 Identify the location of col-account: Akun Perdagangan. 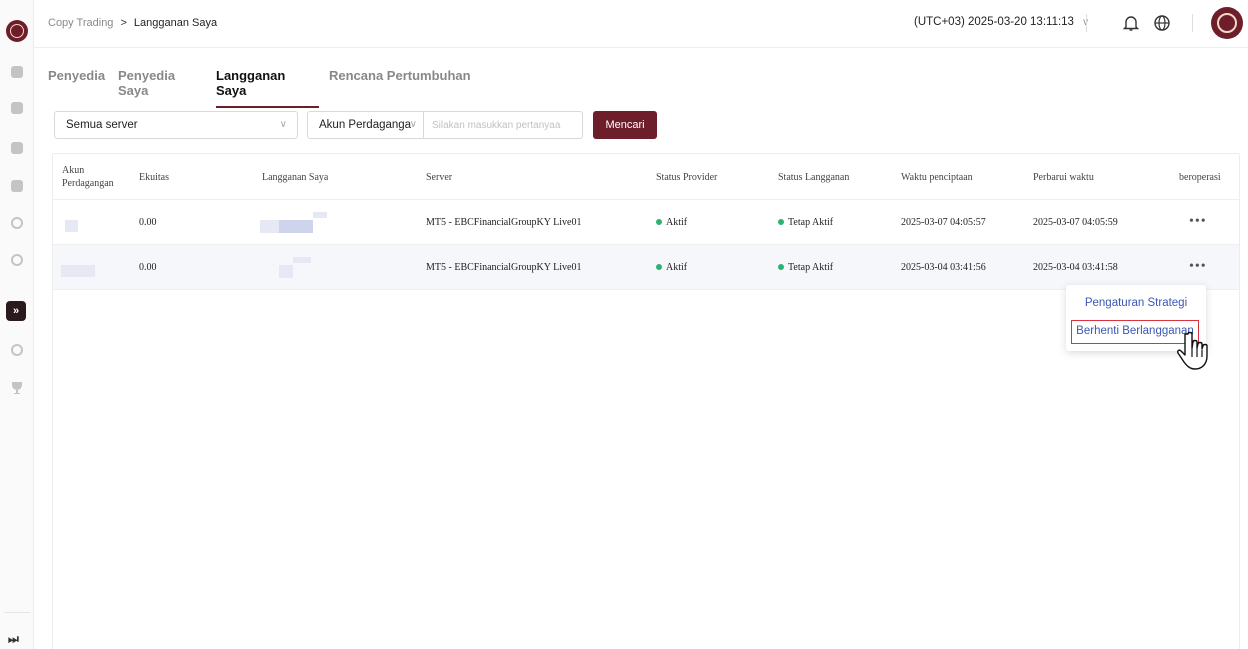
(88, 177).